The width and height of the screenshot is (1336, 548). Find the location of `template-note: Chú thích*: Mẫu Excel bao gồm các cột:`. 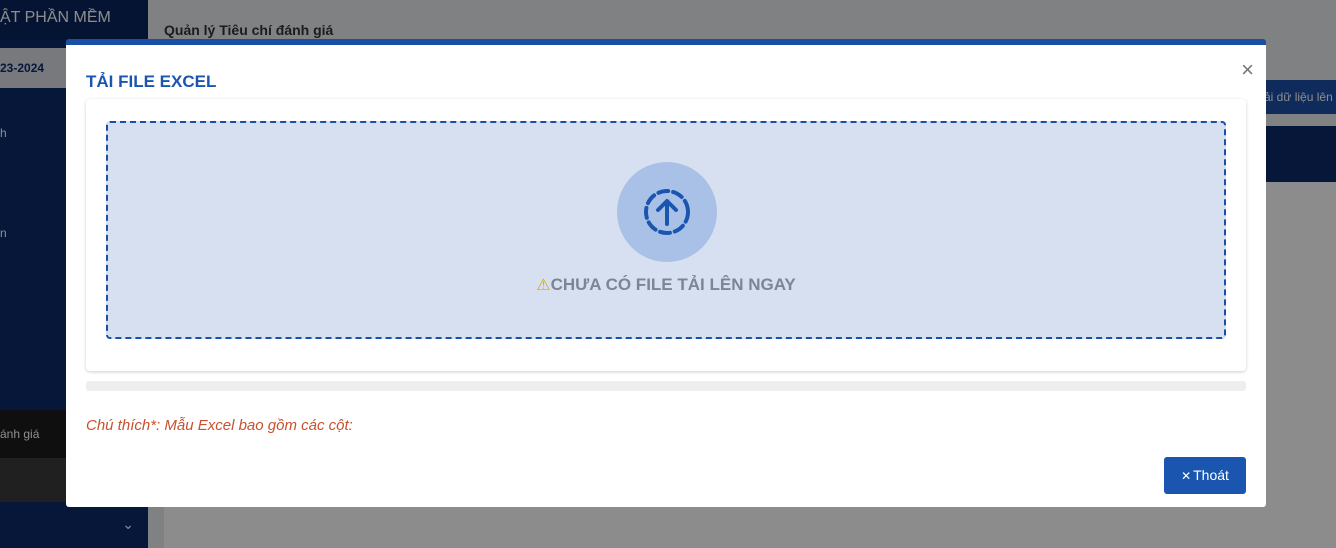

template-note: Chú thích*: Mẫu Excel bao gồm các cột: is located at coordinates (219, 425).